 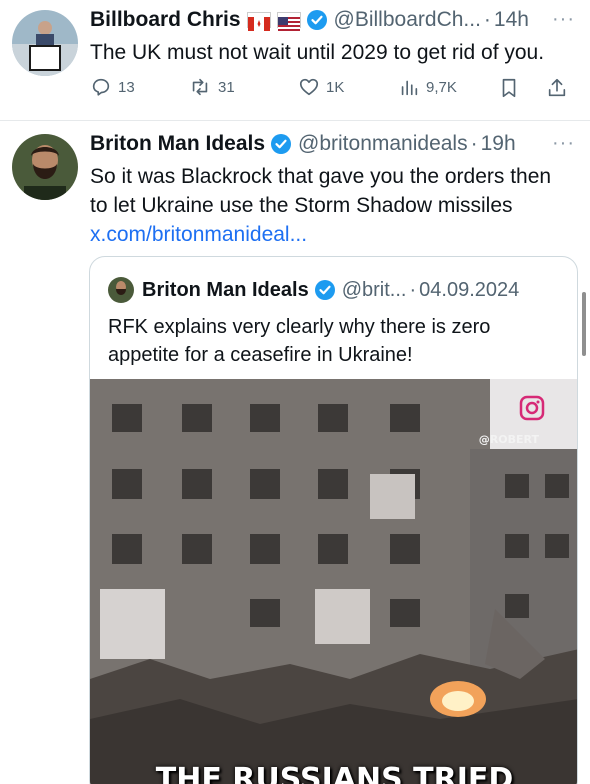 What do you see at coordinates (532, 408) in the screenshot?
I see `instagram-icon` at bounding box center [532, 408].